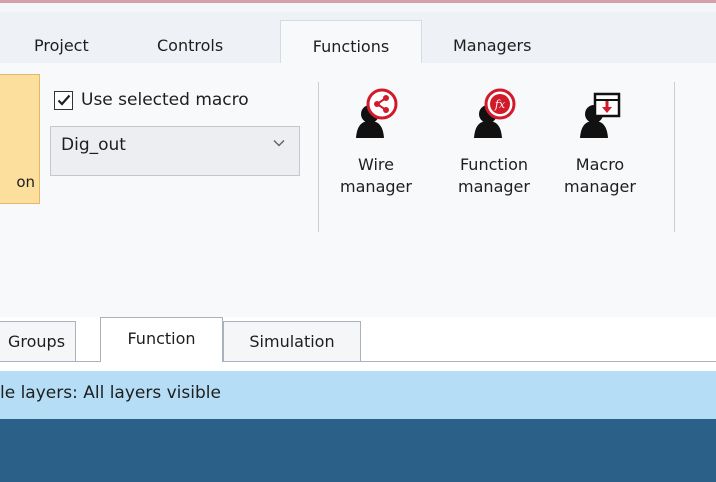 The width and height of the screenshot is (716, 482). I want to click on macro-select: Dig_out, so click(175, 151).